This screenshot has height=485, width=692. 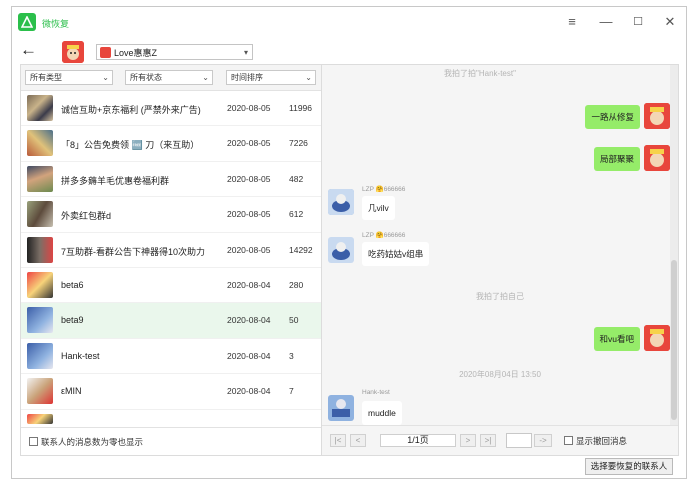 I want to click on system-message: 我拍了拍"Hank-test", so click(x=480, y=73).